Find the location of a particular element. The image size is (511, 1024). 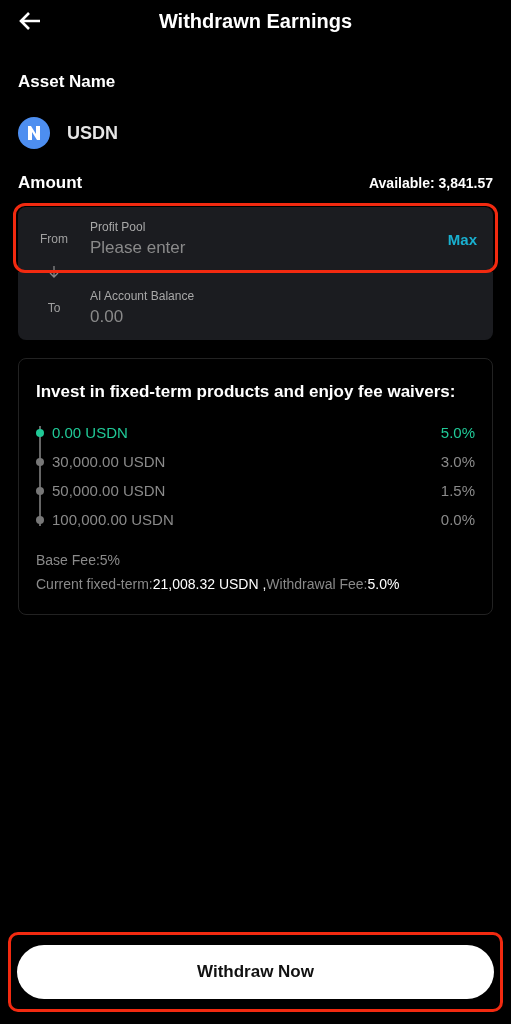

tier-fee: 1.5% is located at coordinates (457, 490).